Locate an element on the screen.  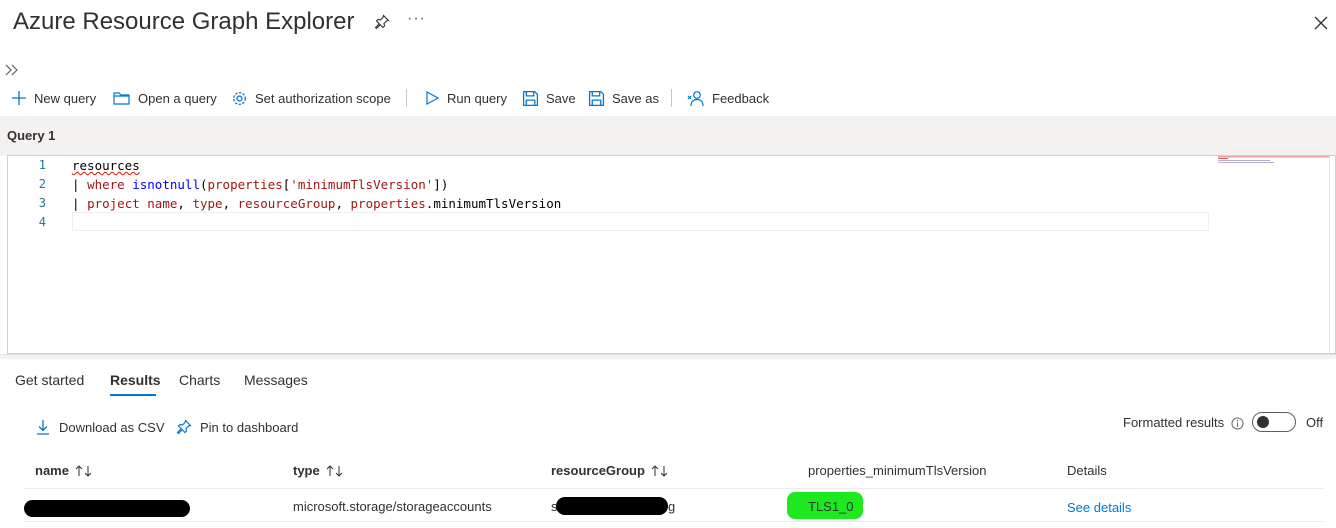
plus-icon is located at coordinates (19, 98).